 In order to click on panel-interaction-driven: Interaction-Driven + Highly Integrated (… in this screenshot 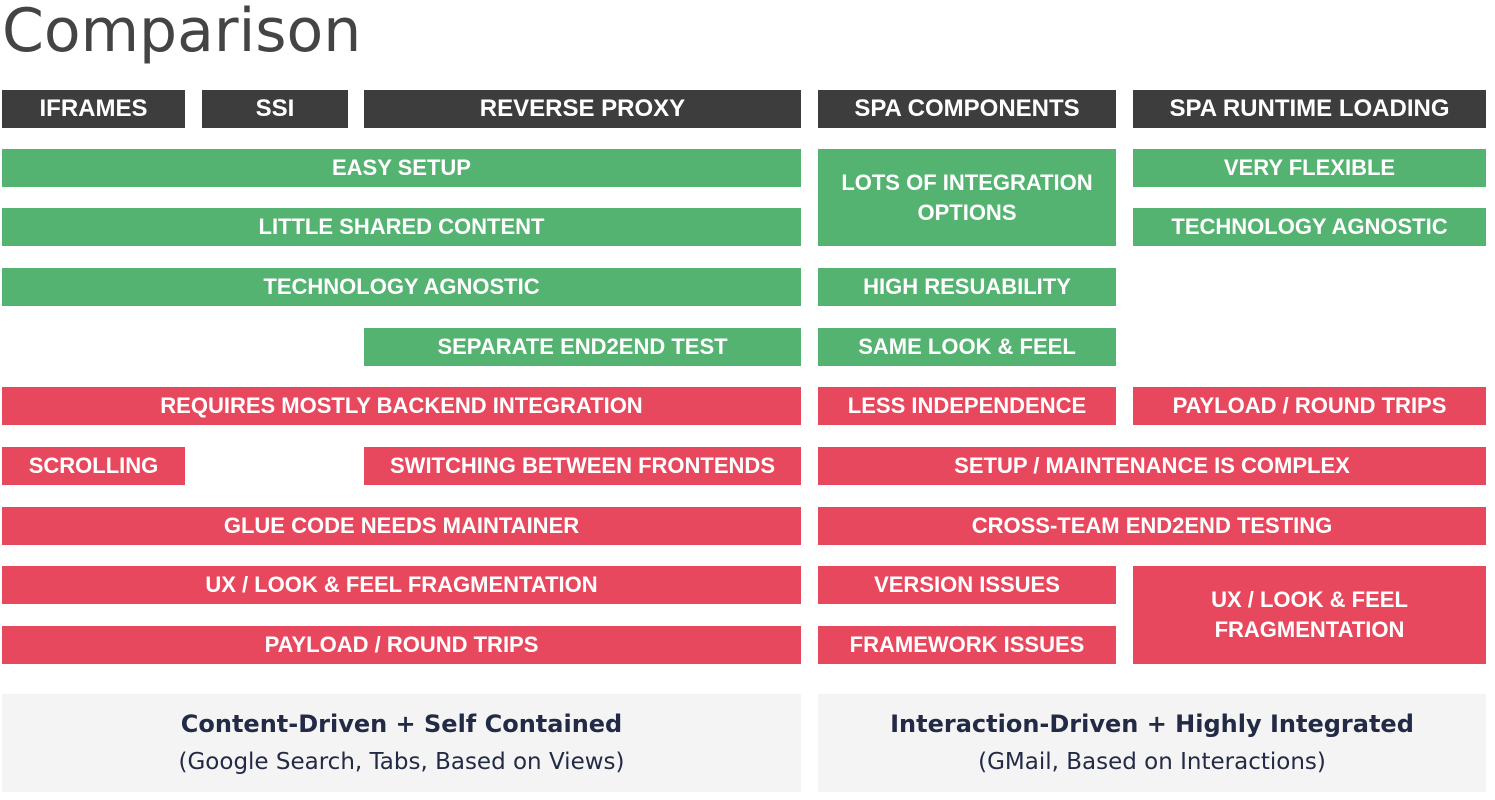, I will do `click(1152, 743)`.